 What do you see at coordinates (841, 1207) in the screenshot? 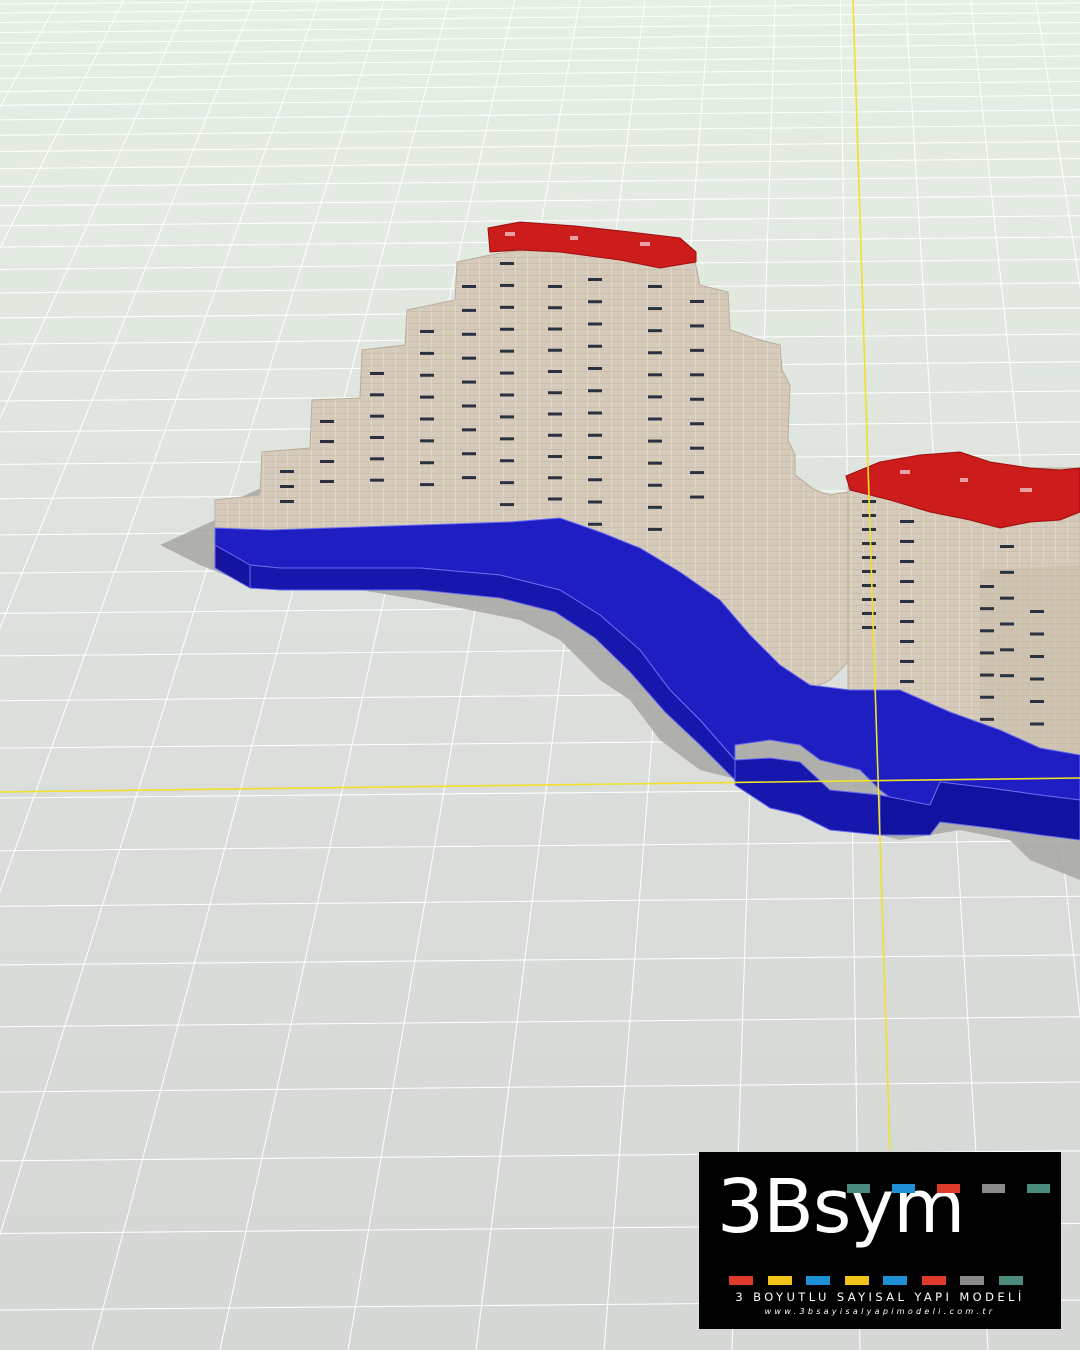
I see `logo-wordmark: 3Bsym` at bounding box center [841, 1207].